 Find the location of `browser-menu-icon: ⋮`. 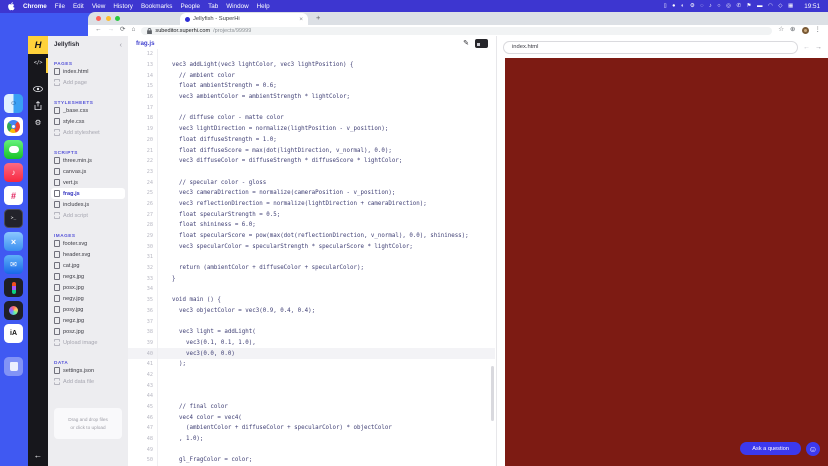

browser-menu-icon: ⋮ is located at coordinates (818, 30).